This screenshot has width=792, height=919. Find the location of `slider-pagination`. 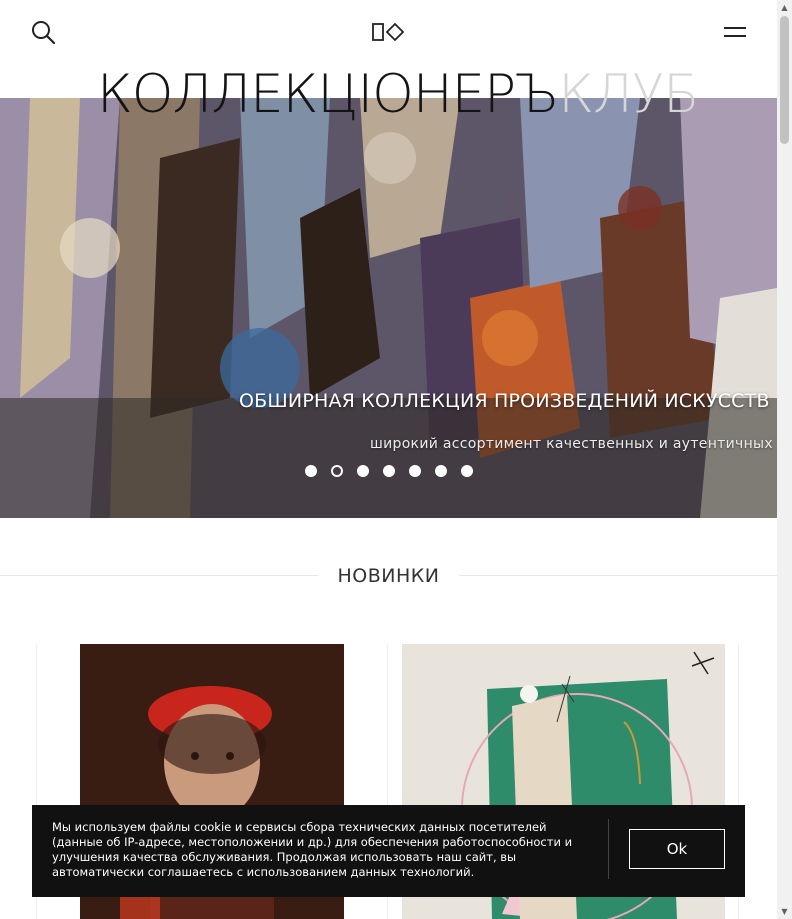

slider-pagination is located at coordinates (389, 471).